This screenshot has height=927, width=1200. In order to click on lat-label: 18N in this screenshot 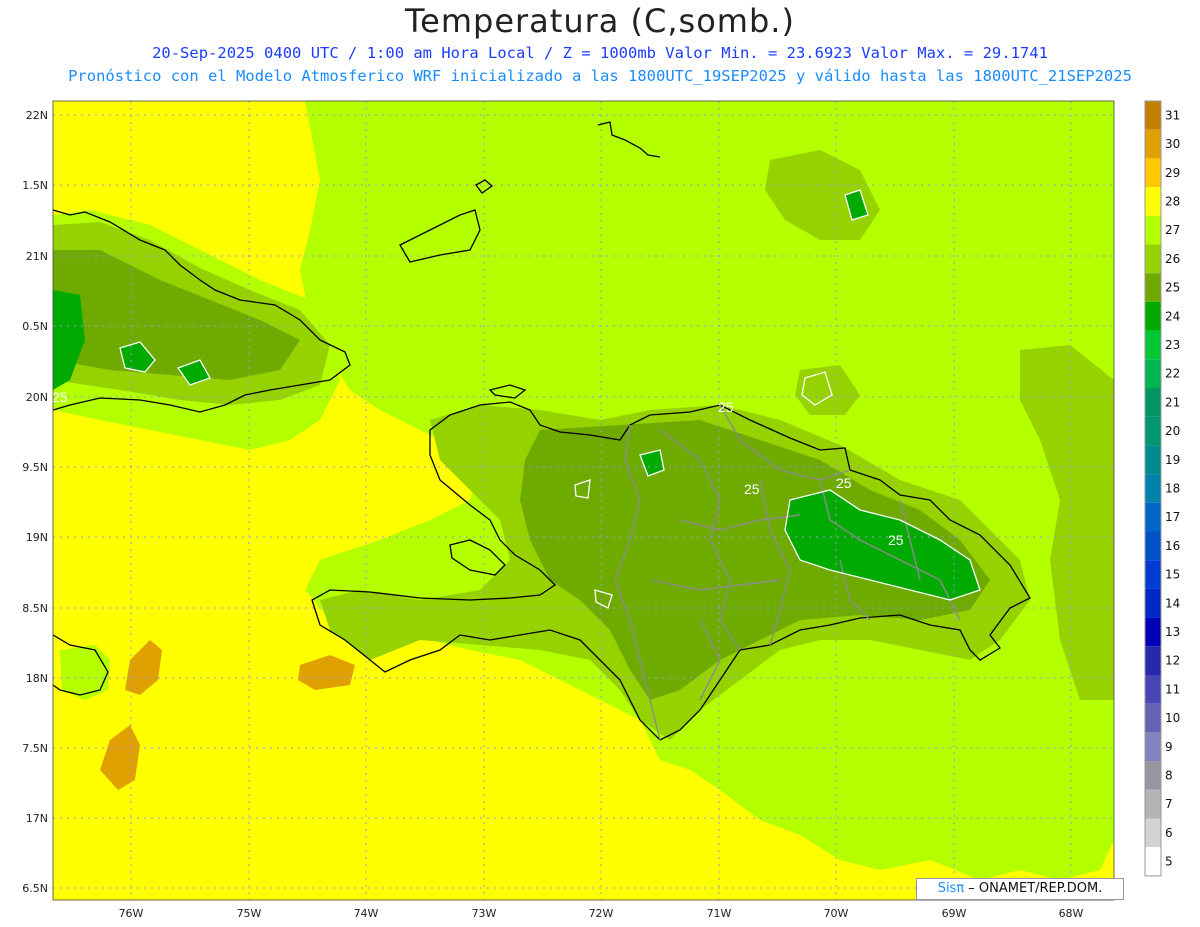, I will do `click(37, 678)`.